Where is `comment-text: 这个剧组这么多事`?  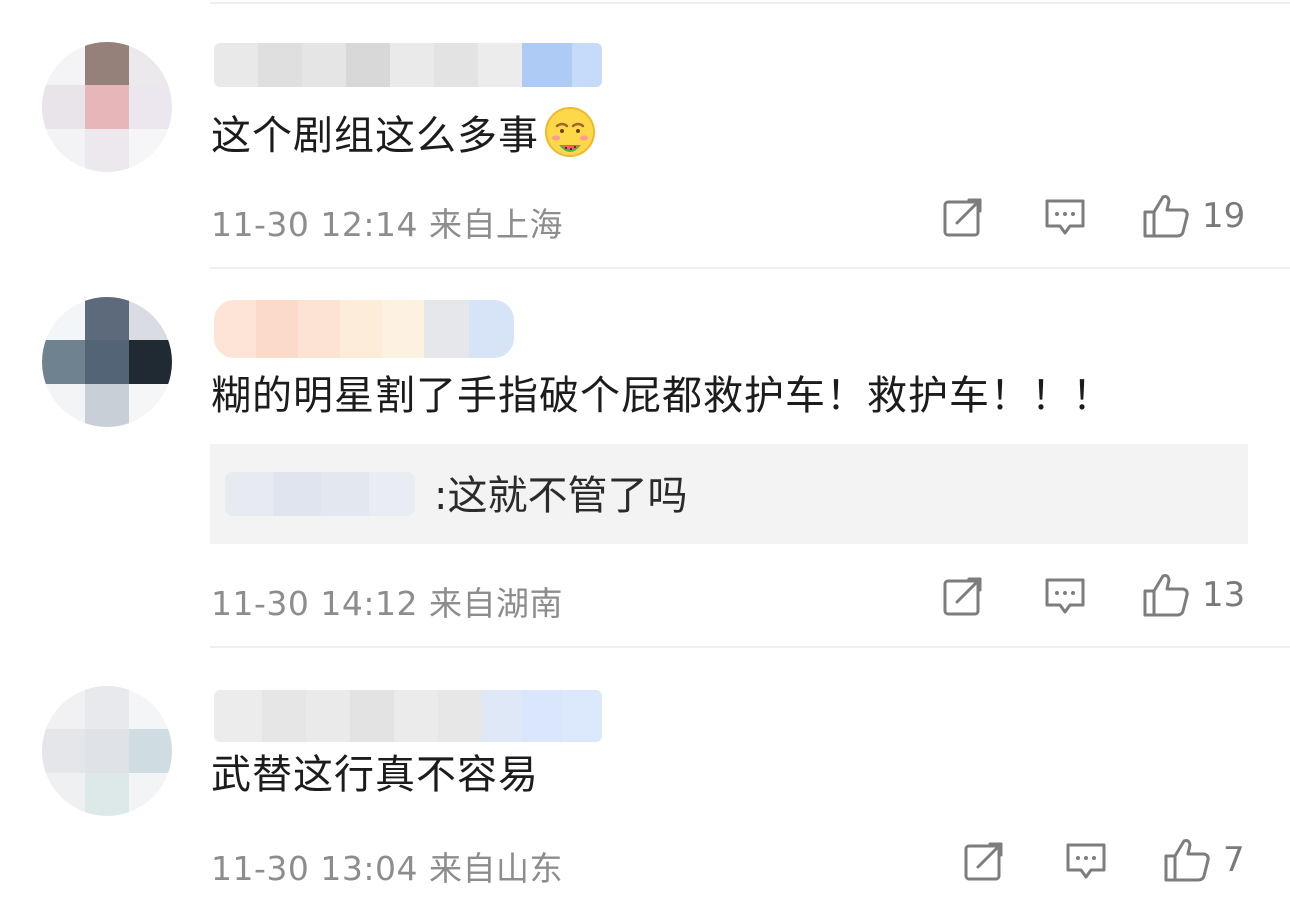
comment-text: 这个剧组这么多事 is located at coordinates (404, 133).